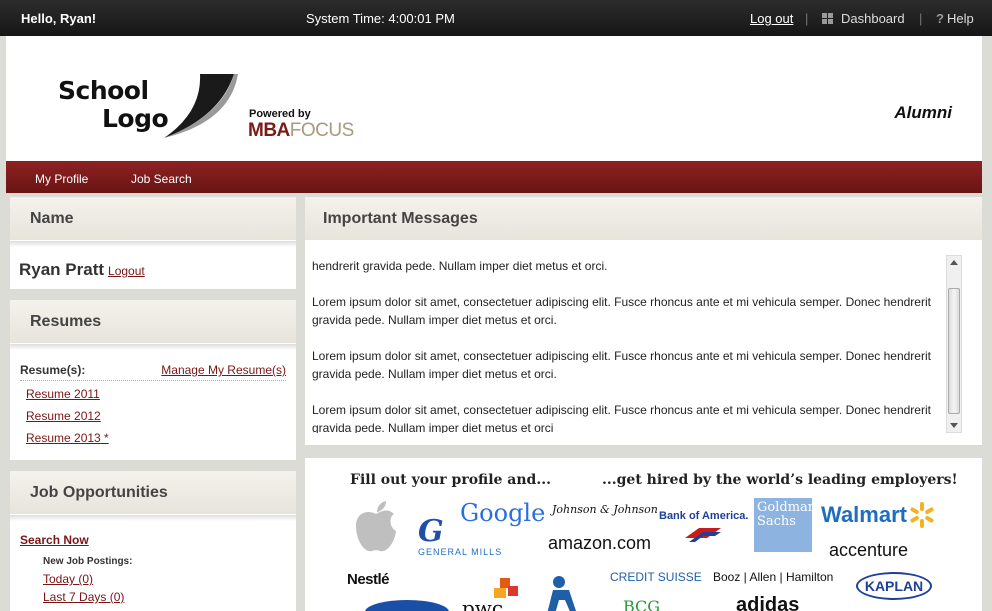 The height and width of the screenshot is (611, 992). I want to click on walmart-spark-icon, so click(922, 515).